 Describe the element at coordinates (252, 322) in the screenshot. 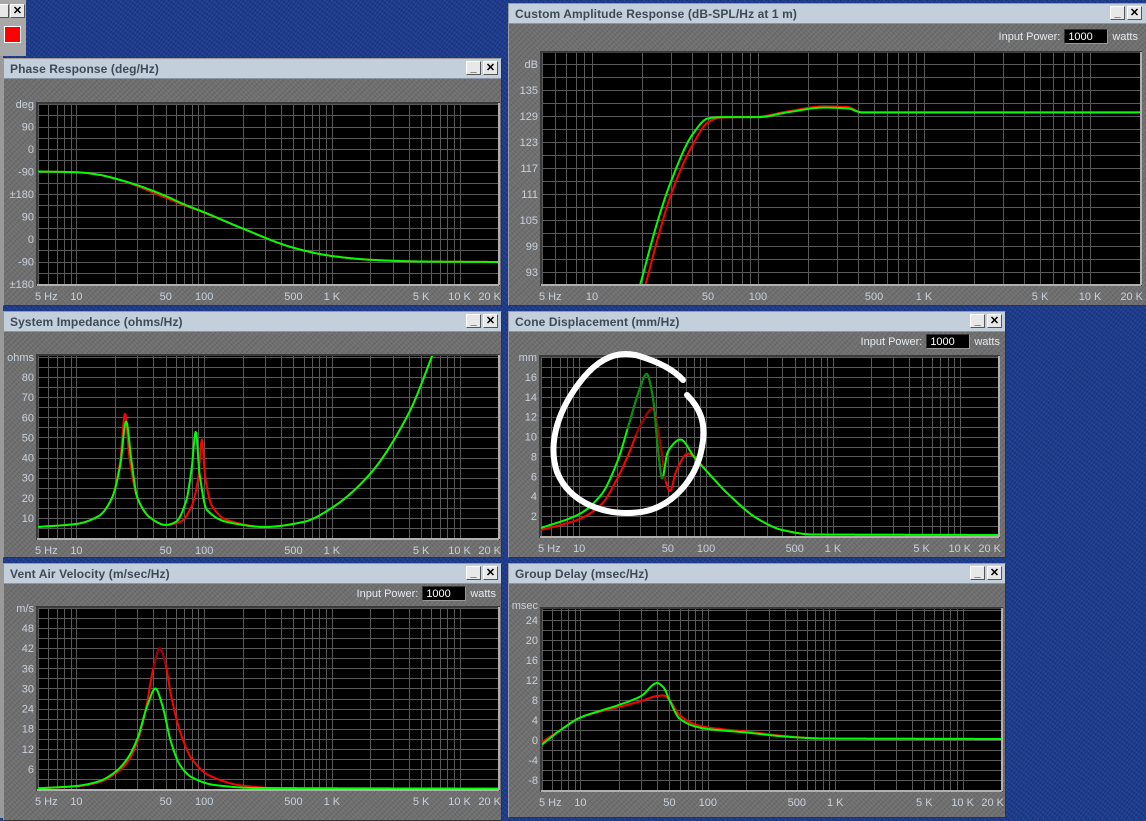

I see `title-bar: System Impedance (ohms/Hz) _ ✕` at that location.